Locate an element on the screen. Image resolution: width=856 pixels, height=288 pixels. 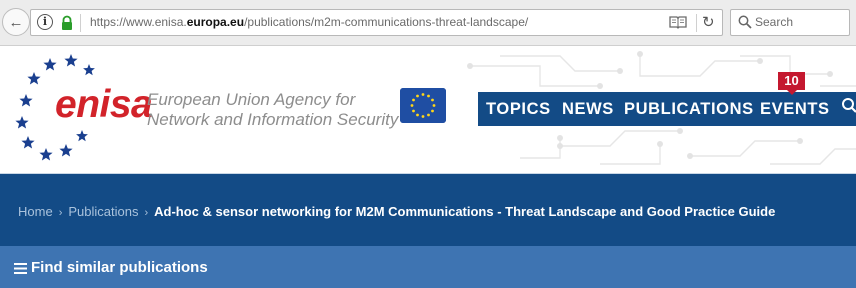
search-icon is located at coordinates (745, 22).